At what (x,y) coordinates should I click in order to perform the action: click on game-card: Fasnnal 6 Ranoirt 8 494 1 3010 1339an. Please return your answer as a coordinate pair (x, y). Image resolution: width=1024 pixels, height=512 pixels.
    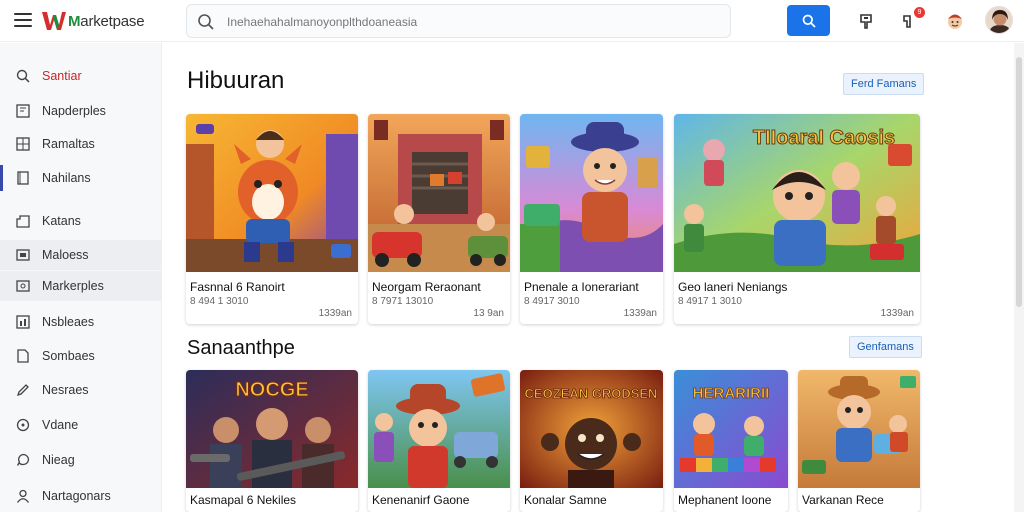
    Looking at the image, I should click on (272, 219).